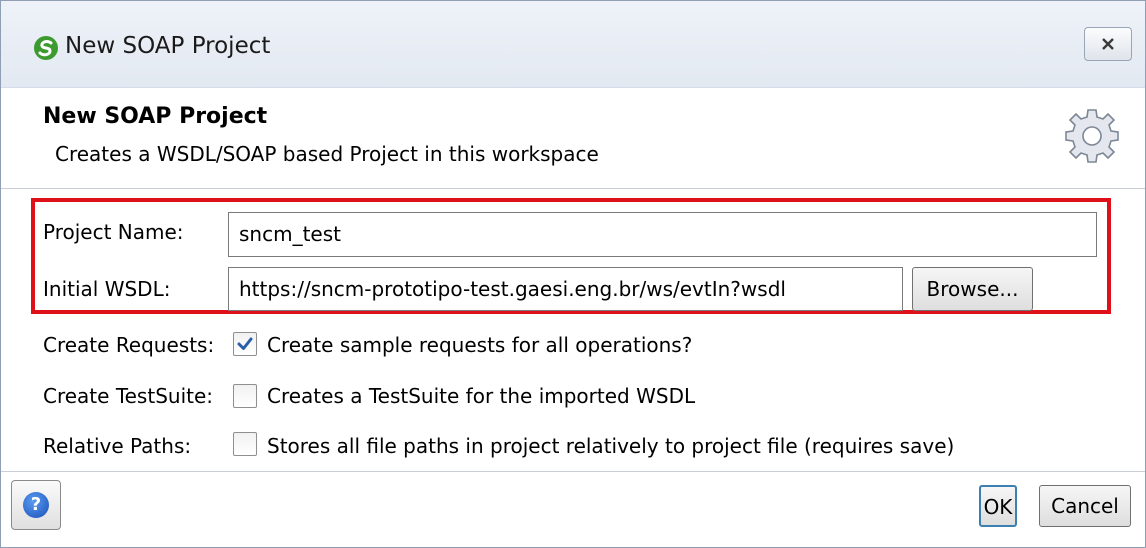  What do you see at coordinates (128, 396) in the screenshot?
I see `create-testsuite-label: Create TestSuite:` at bounding box center [128, 396].